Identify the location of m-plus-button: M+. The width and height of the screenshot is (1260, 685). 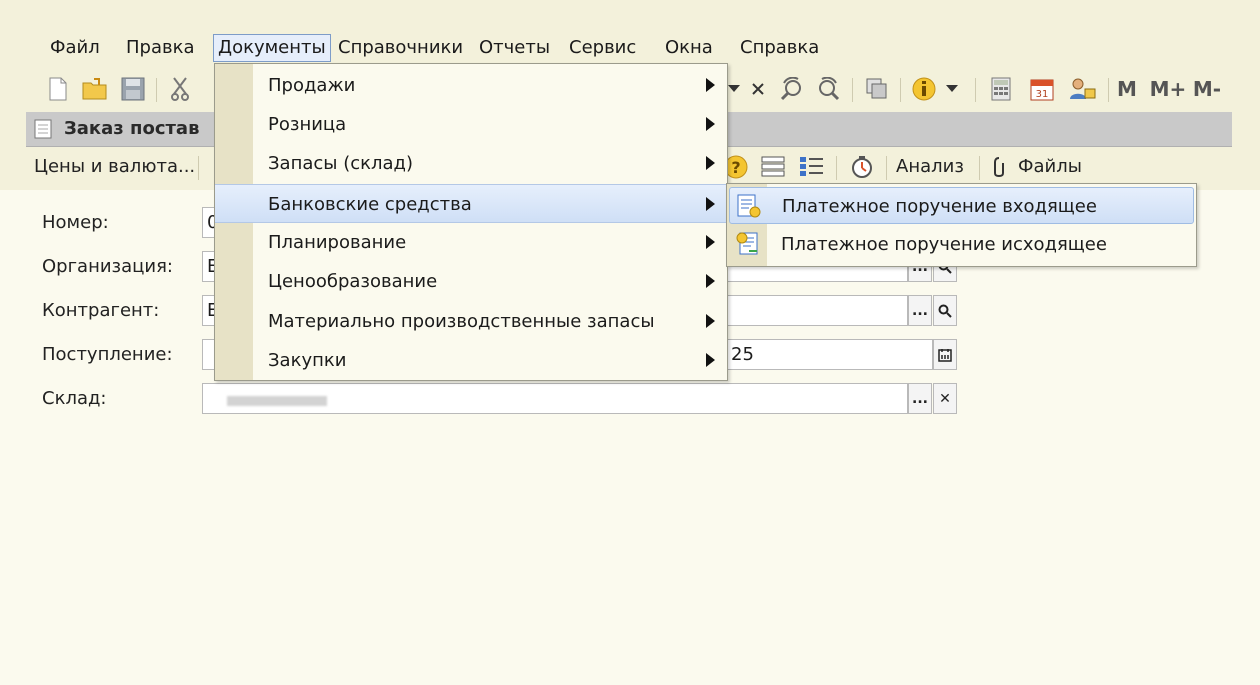
(1168, 89).